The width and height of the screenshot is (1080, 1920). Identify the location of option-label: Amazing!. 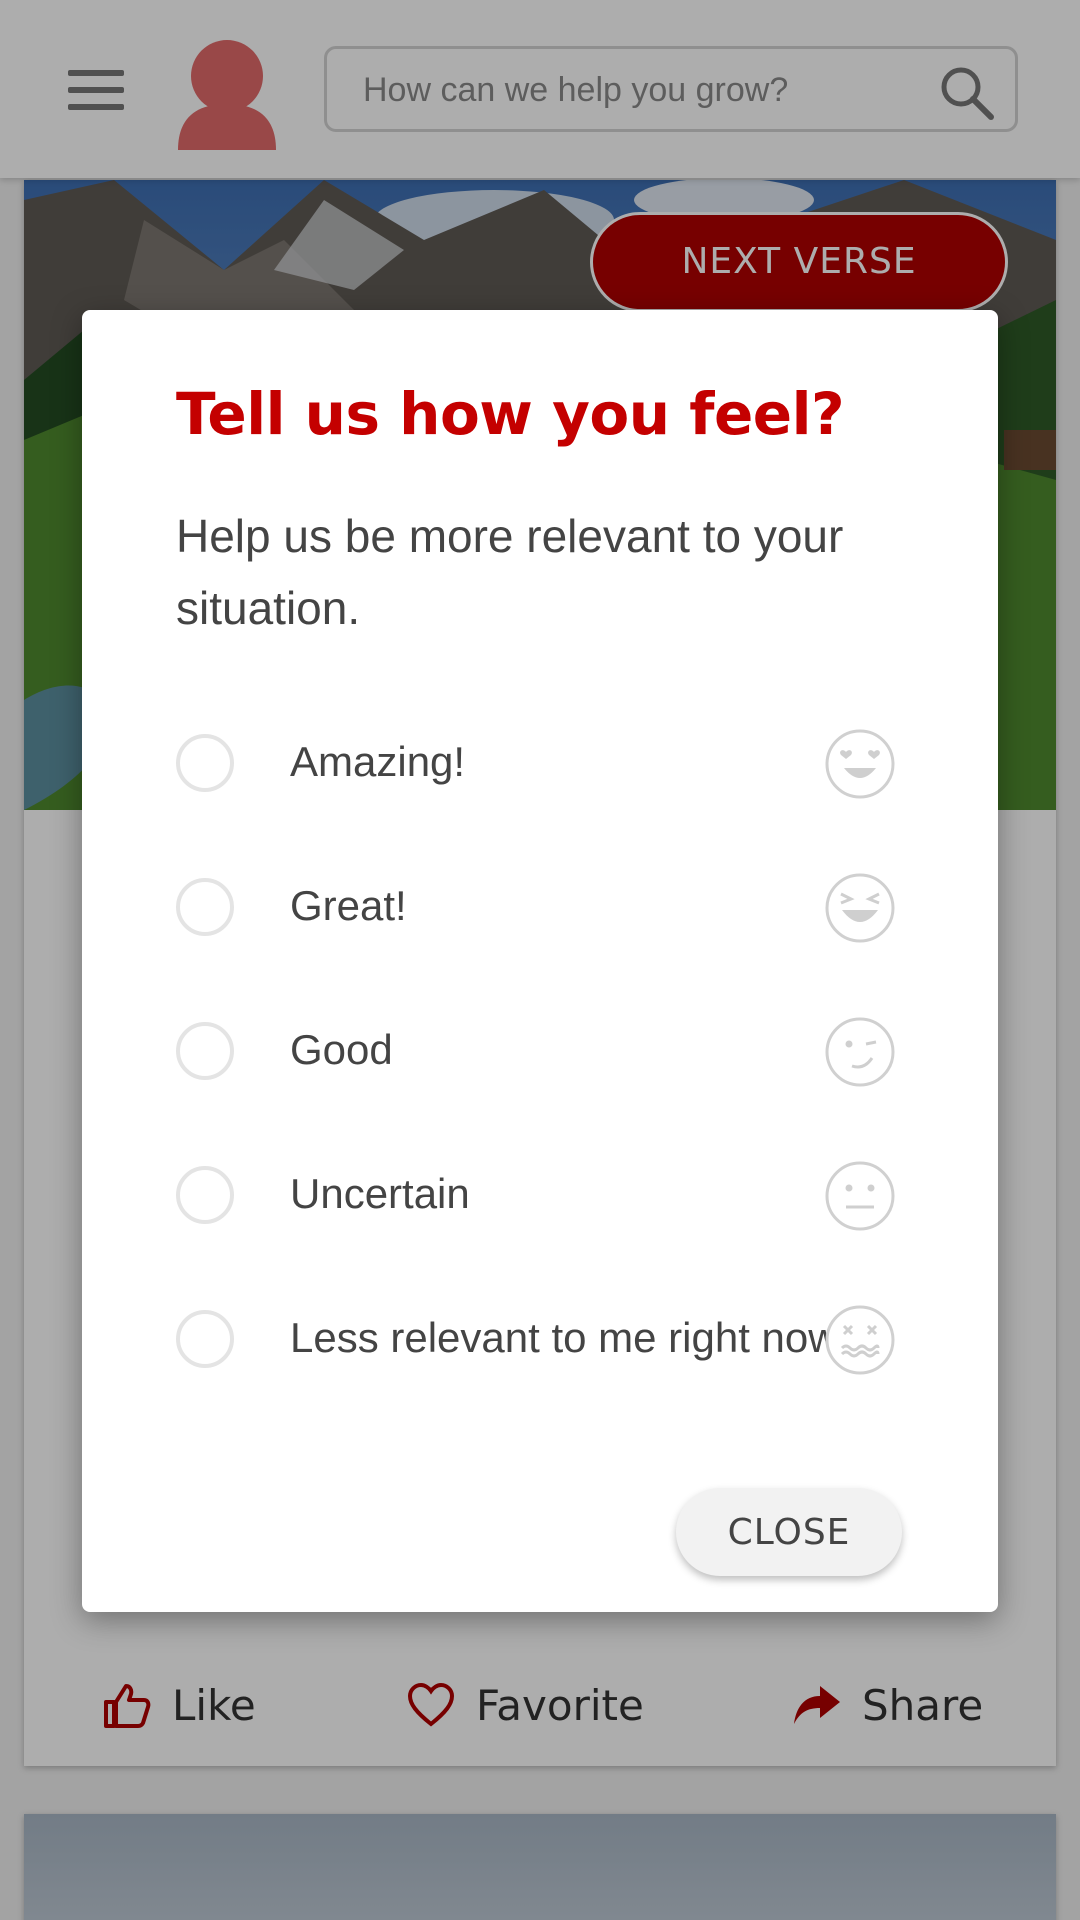
(378, 761).